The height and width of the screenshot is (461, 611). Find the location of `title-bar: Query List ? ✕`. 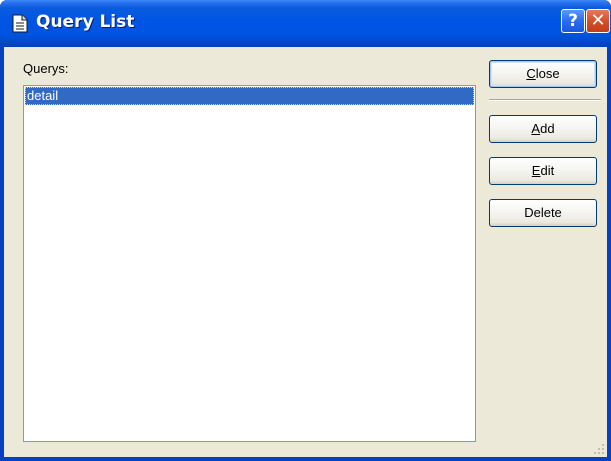

title-bar: Query List ? ✕ is located at coordinates (305, 23).